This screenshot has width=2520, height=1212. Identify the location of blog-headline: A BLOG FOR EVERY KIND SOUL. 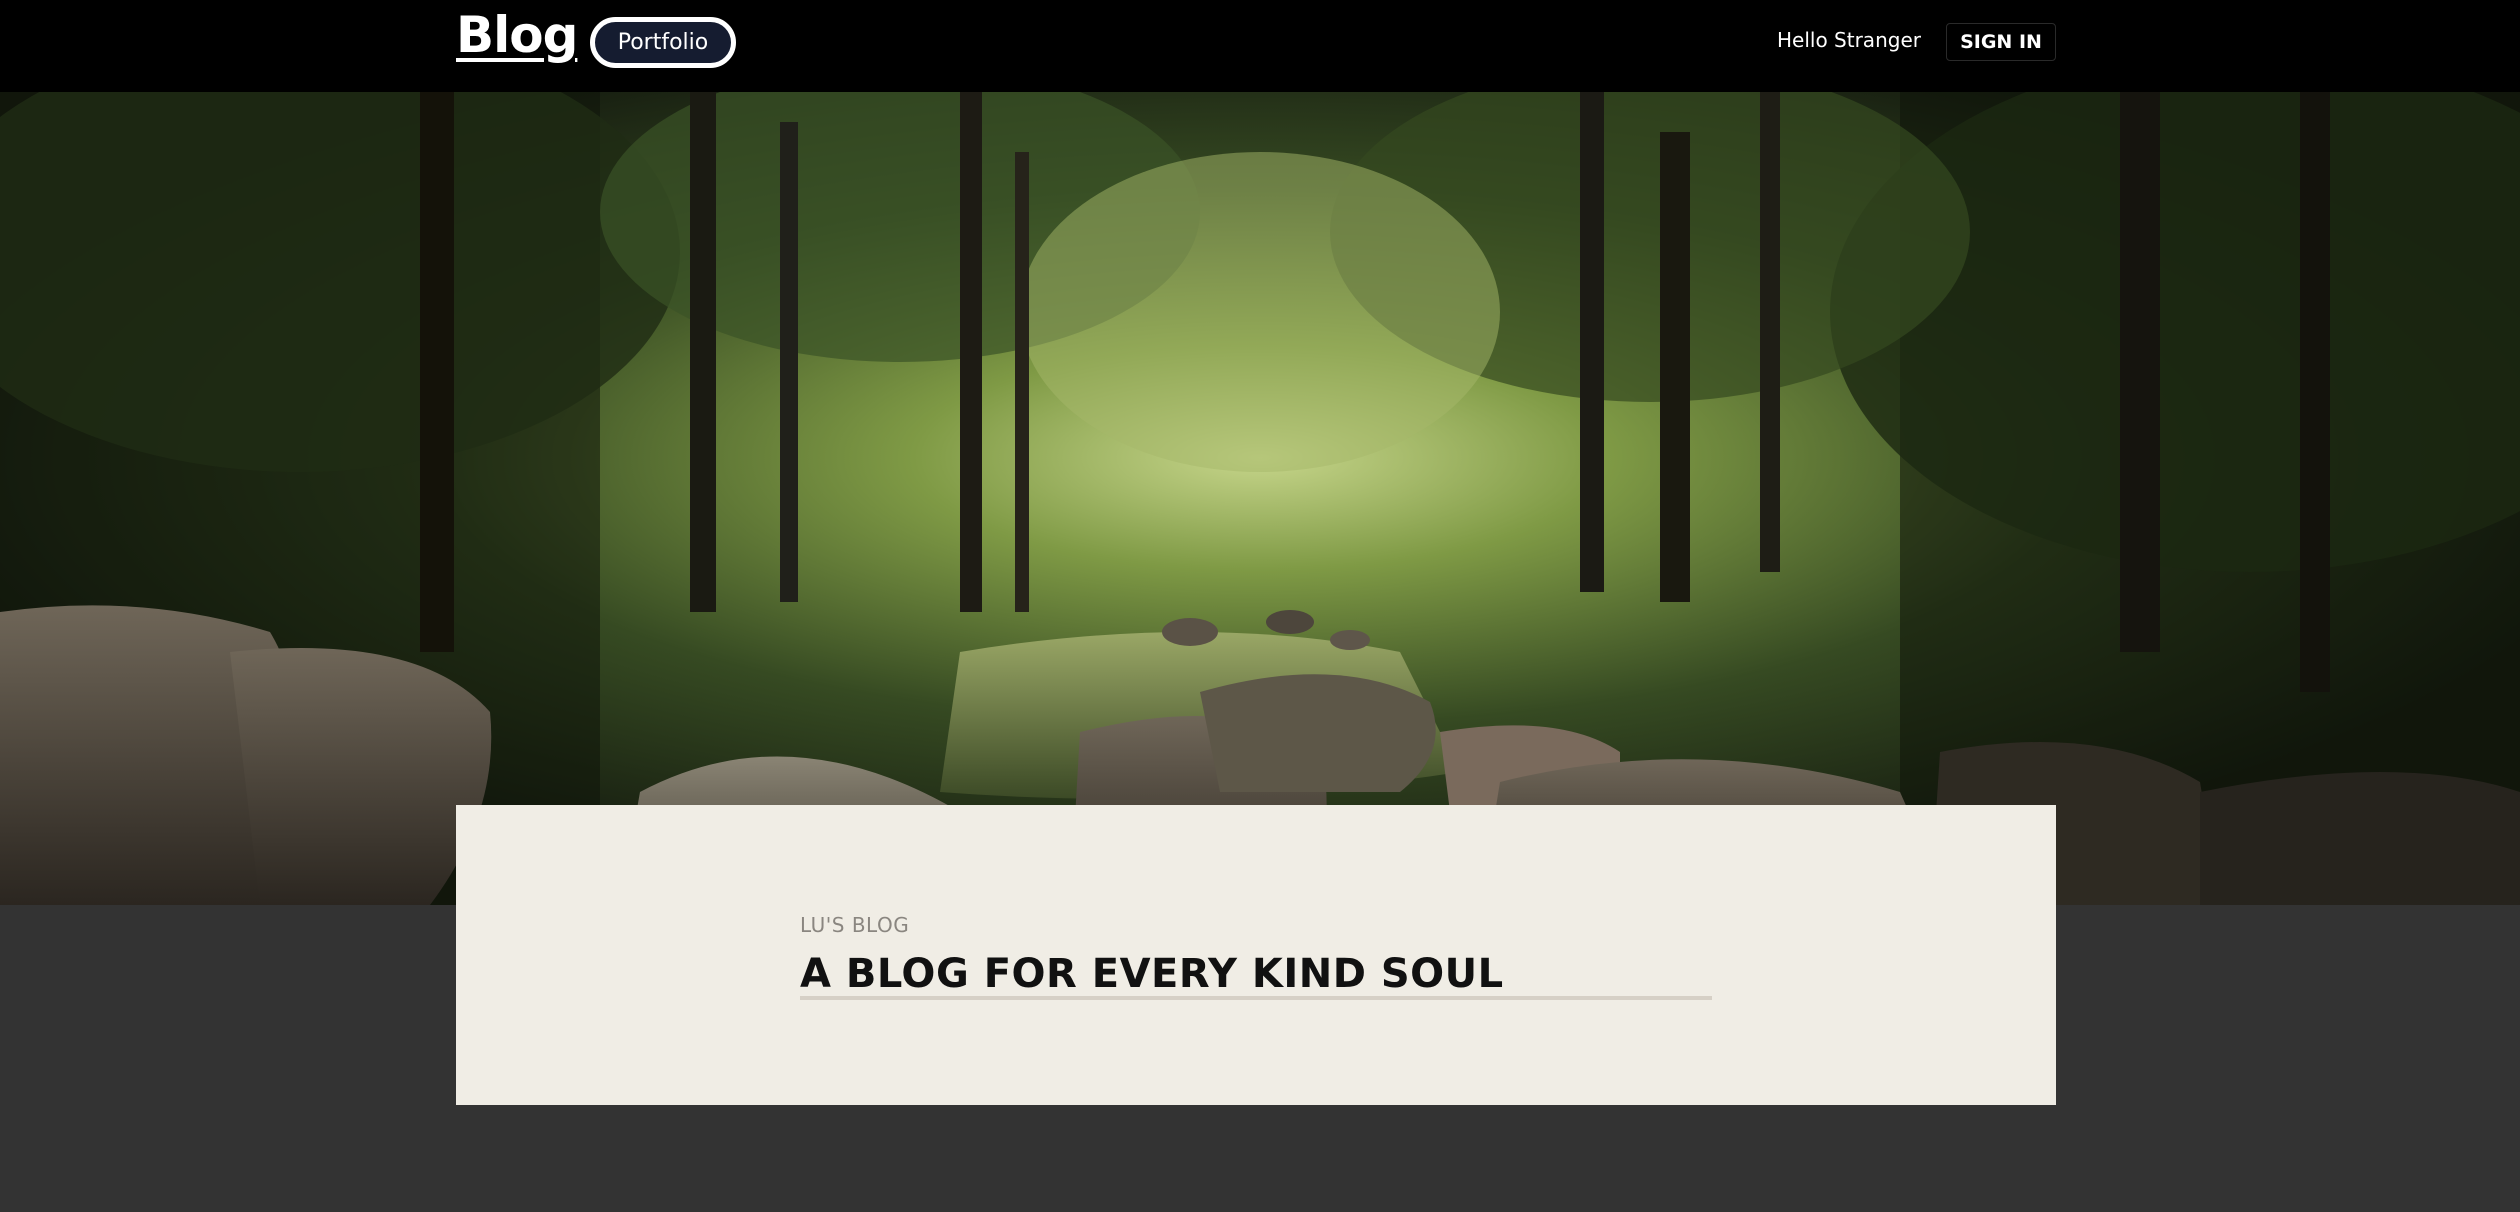
(1152, 974).